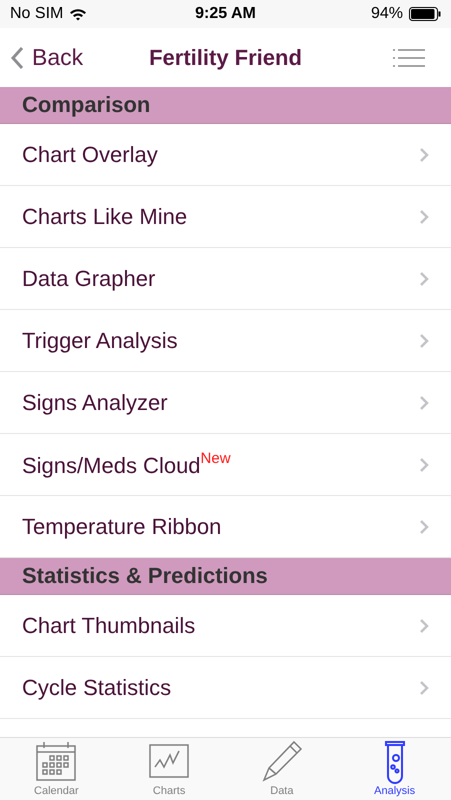 Image resolution: width=451 pixels, height=800 pixels. What do you see at coordinates (56, 762) in the screenshot?
I see `calendar-icon` at bounding box center [56, 762].